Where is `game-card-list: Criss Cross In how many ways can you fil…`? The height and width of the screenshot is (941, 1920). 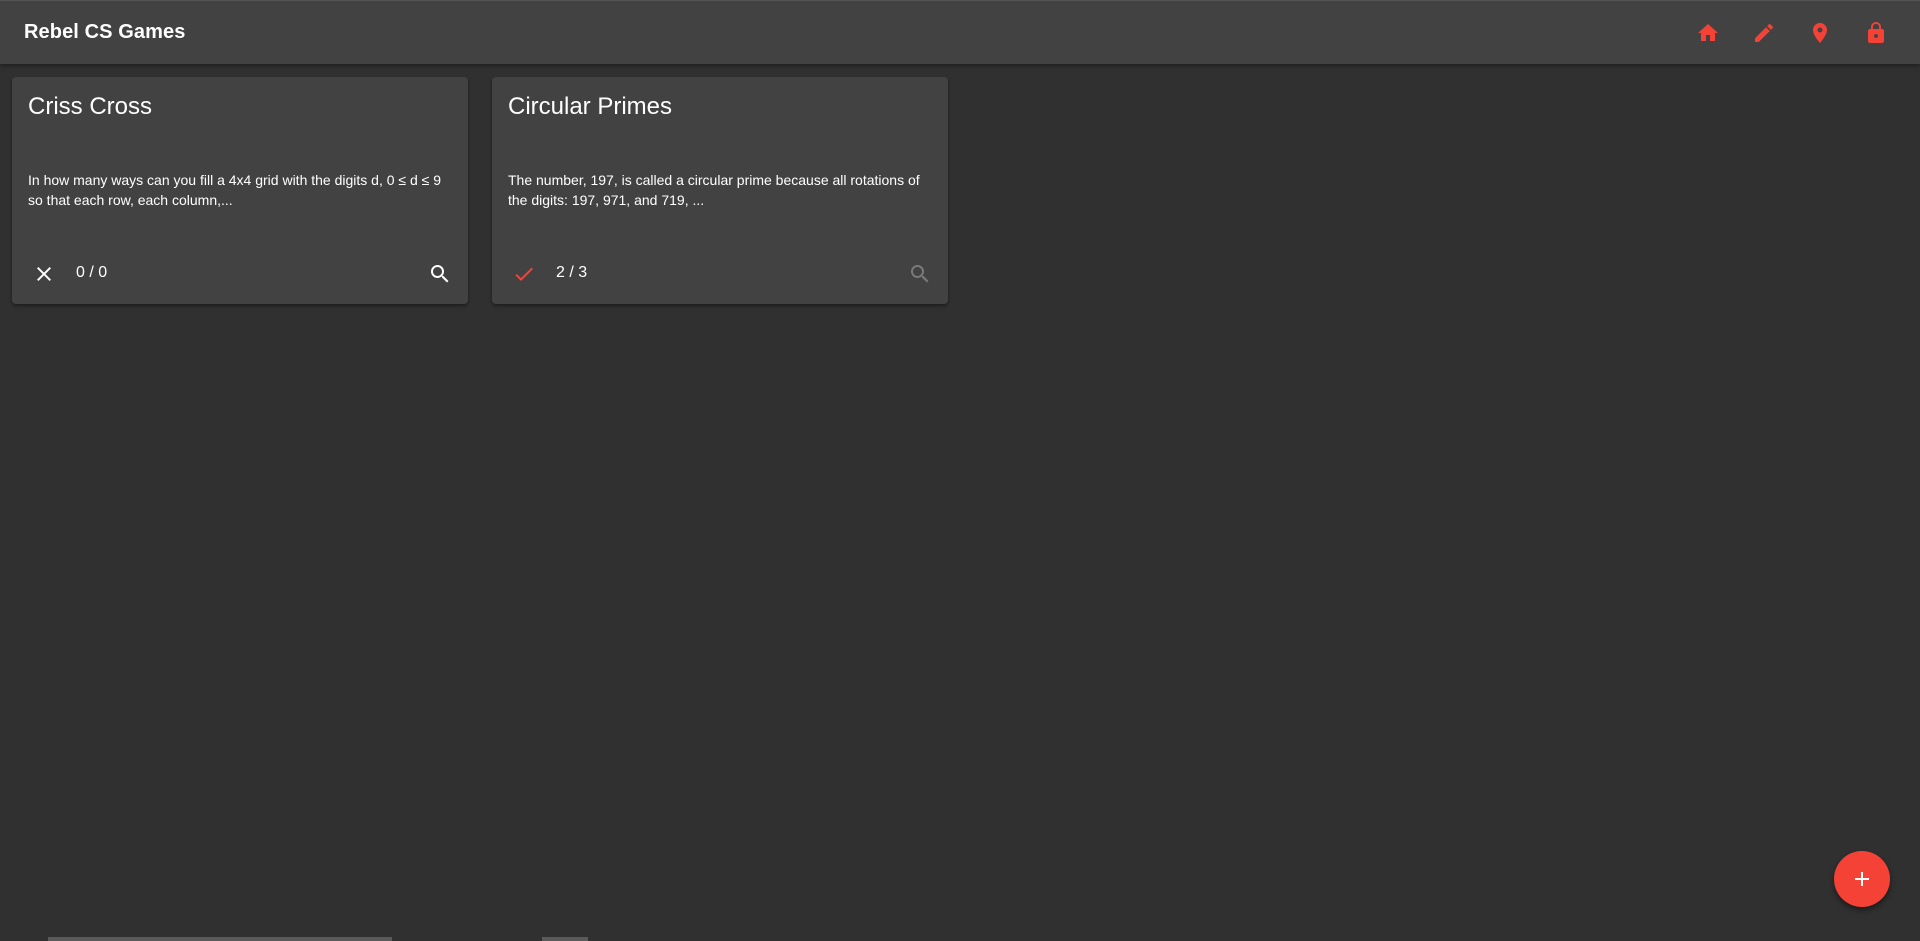 game-card-list: Criss Cross In how many ways can you fil… is located at coordinates (492, 190).